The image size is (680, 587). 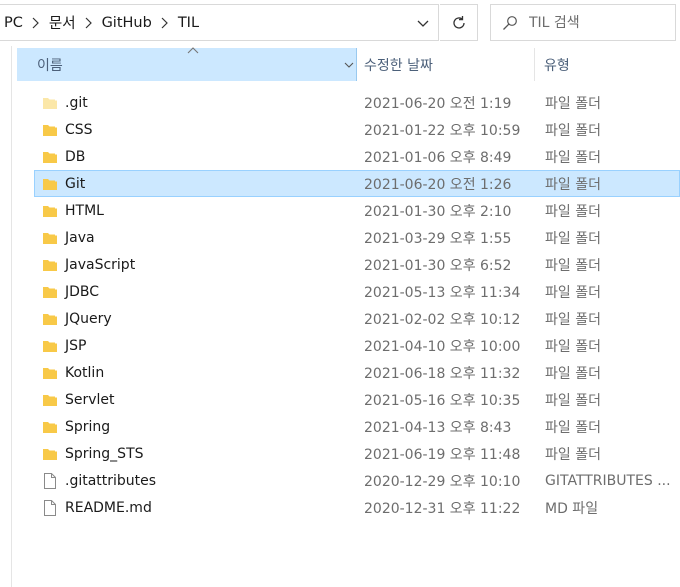 I want to click on file-name: CSS, so click(x=79, y=129).